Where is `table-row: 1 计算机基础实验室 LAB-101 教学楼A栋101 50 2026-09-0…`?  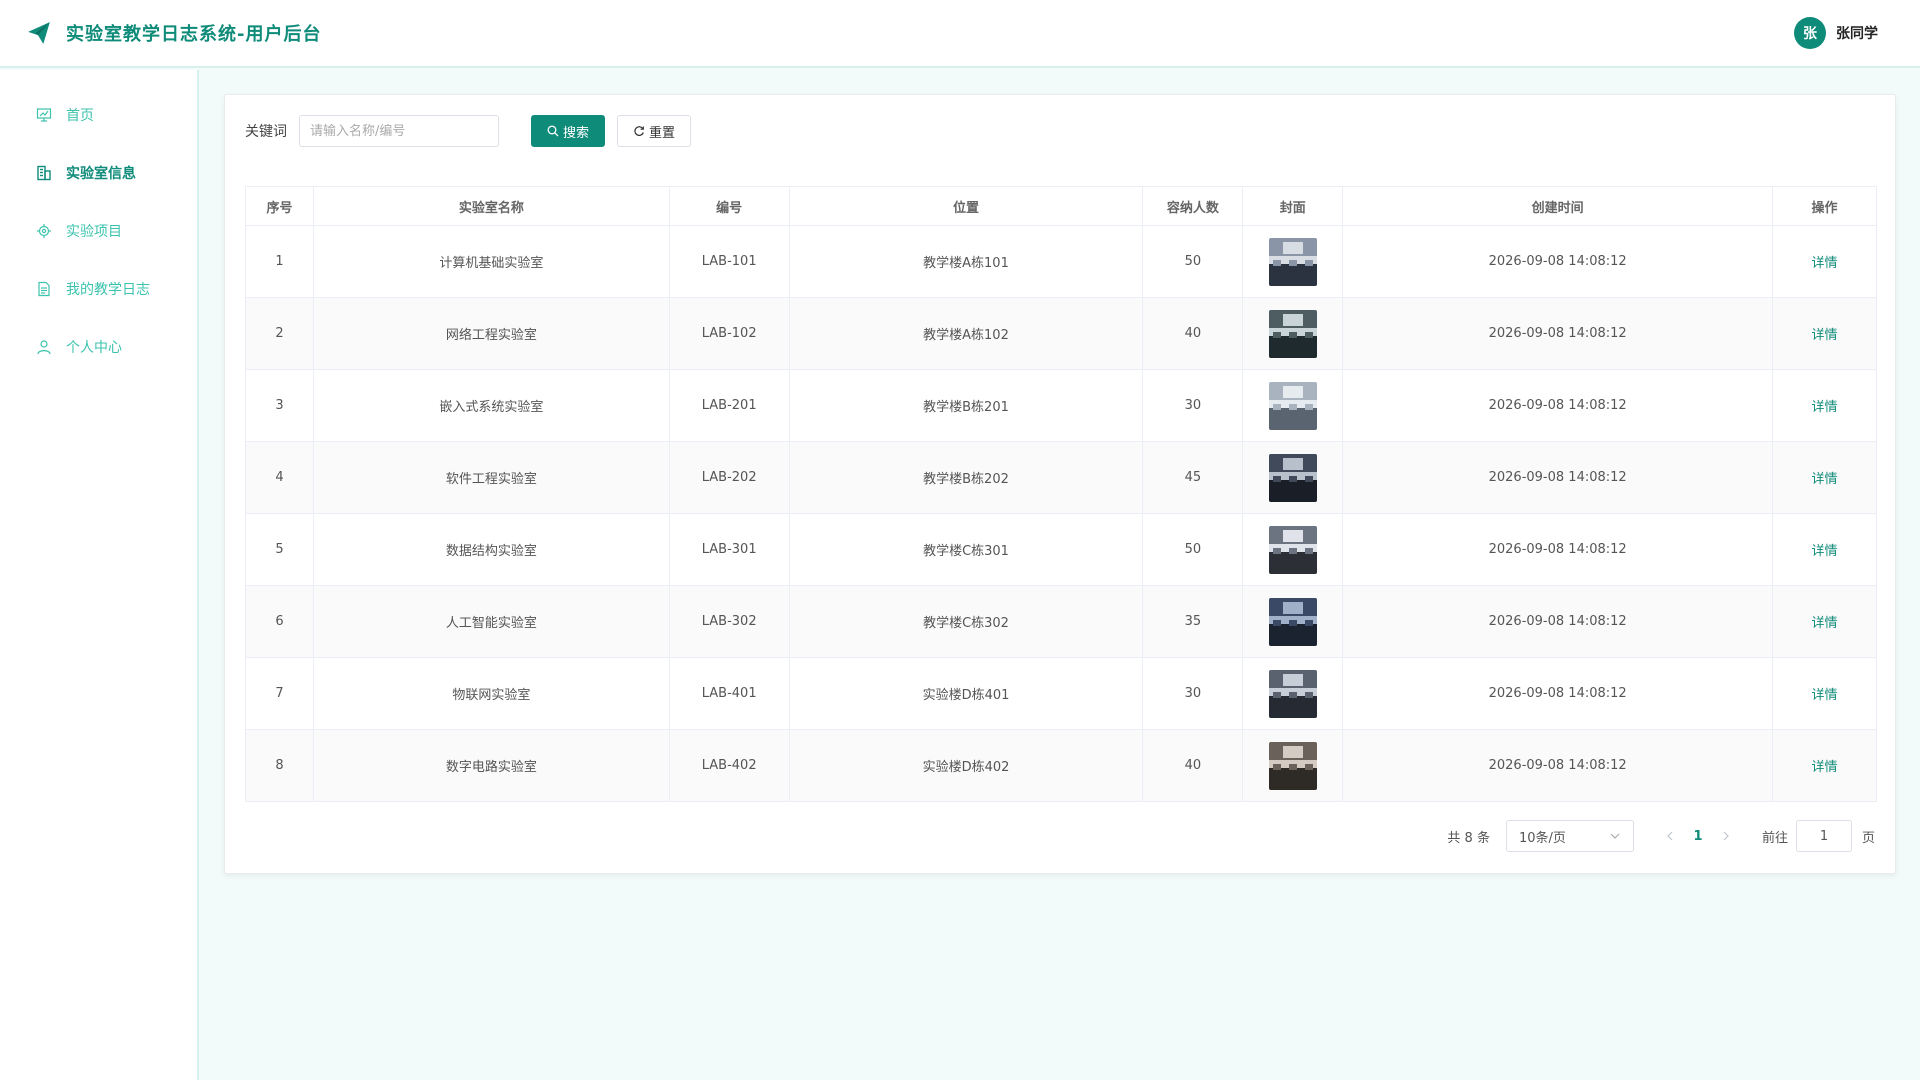
table-row: 1 计算机基础实验室 LAB-101 教学楼A栋101 50 2026-09-0… is located at coordinates (1061, 261).